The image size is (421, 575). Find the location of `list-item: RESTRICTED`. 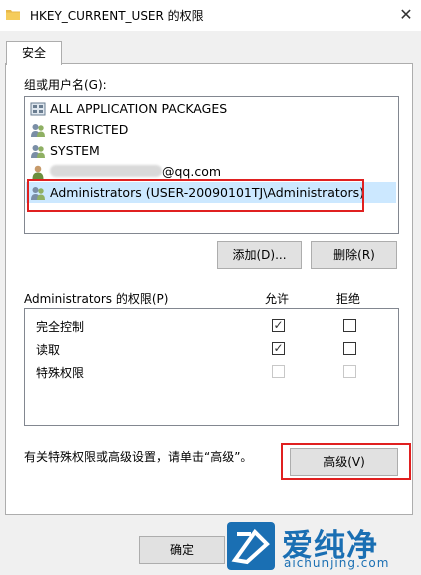

list-item: RESTRICTED is located at coordinates (211, 129).